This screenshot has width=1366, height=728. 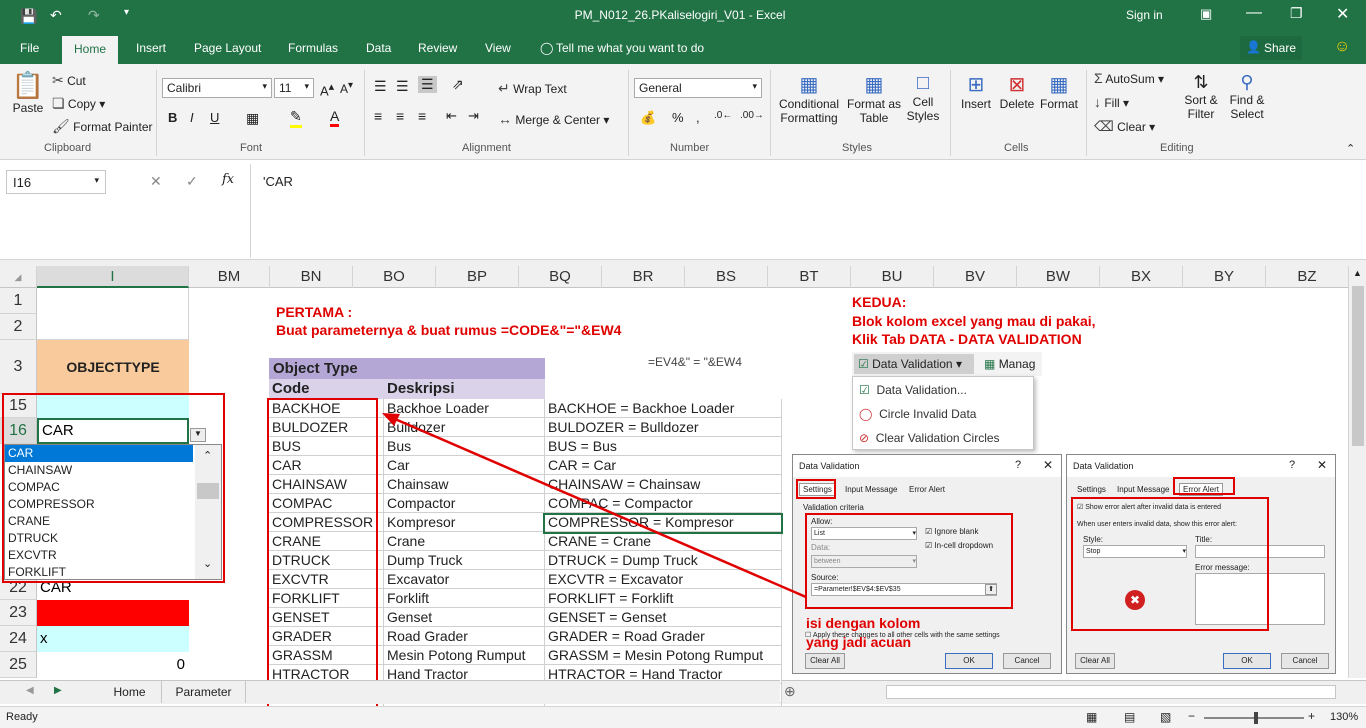 I want to click on prev-sheet-icon: ◀, so click(x=30, y=690).